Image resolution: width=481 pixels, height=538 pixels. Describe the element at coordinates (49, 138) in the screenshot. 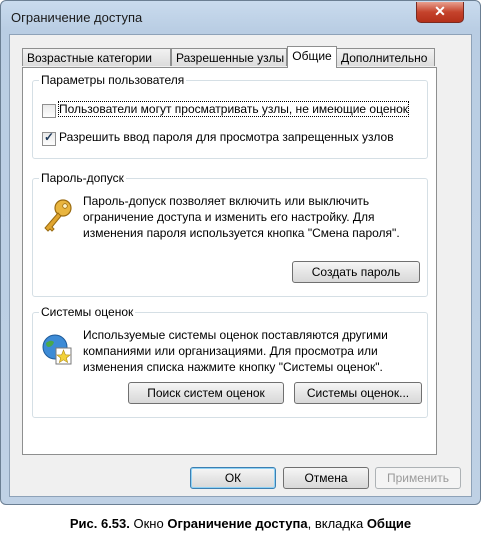

I see `allow-password-checkbox` at that location.